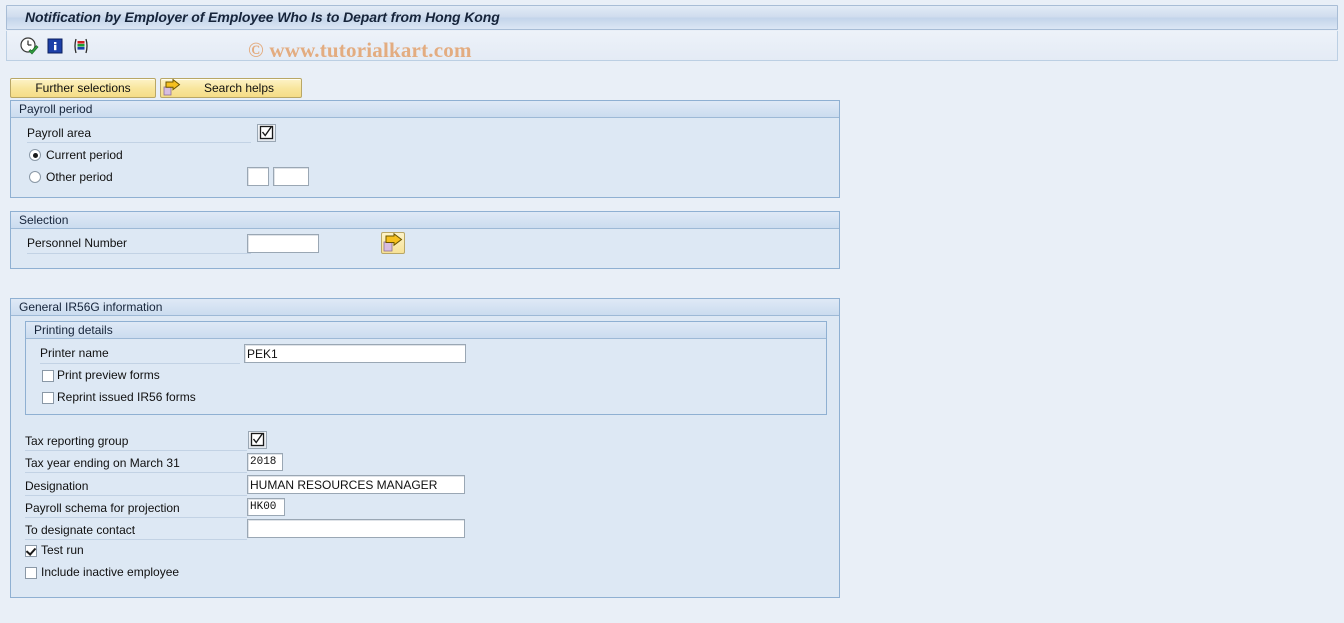 This screenshot has width=1344, height=623. I want to click on printing-details-header-label: Printing details, so click(73, 330).